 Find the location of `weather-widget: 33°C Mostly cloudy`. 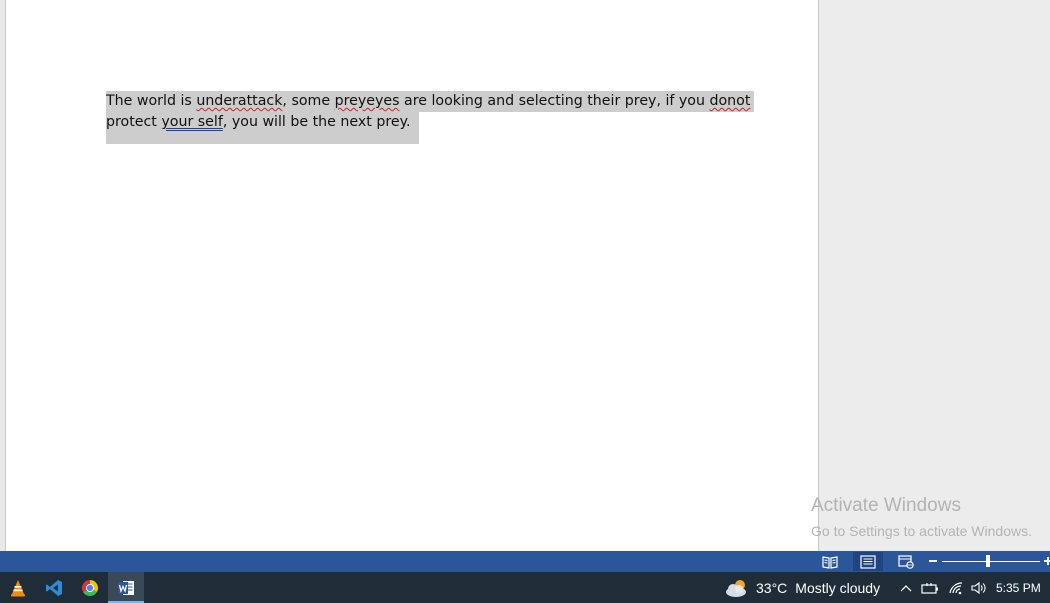

weather-widget: 33°C Mostly cloudy is located at coordinates (802, 587).